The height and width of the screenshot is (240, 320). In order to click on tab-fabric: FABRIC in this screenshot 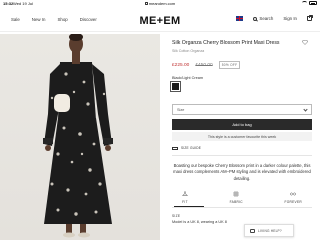, I will do `click(236, 197)`.